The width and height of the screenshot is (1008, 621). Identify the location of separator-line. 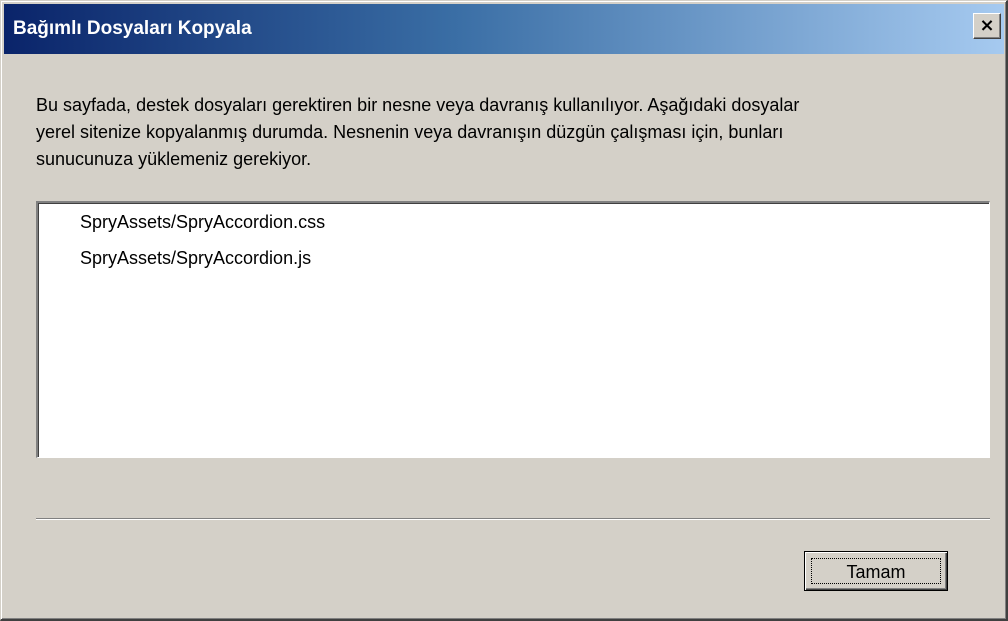
(513, 519).